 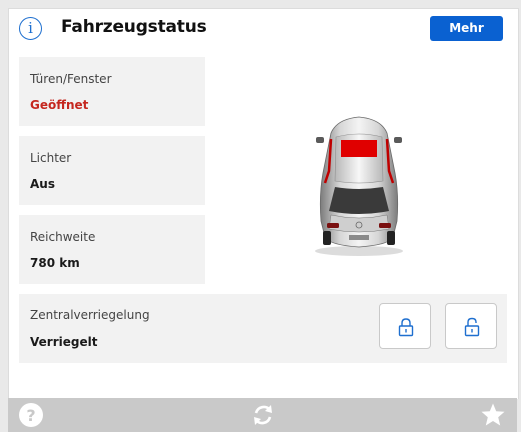 I want to click on refresh-icon, so click(x=263, y=415).